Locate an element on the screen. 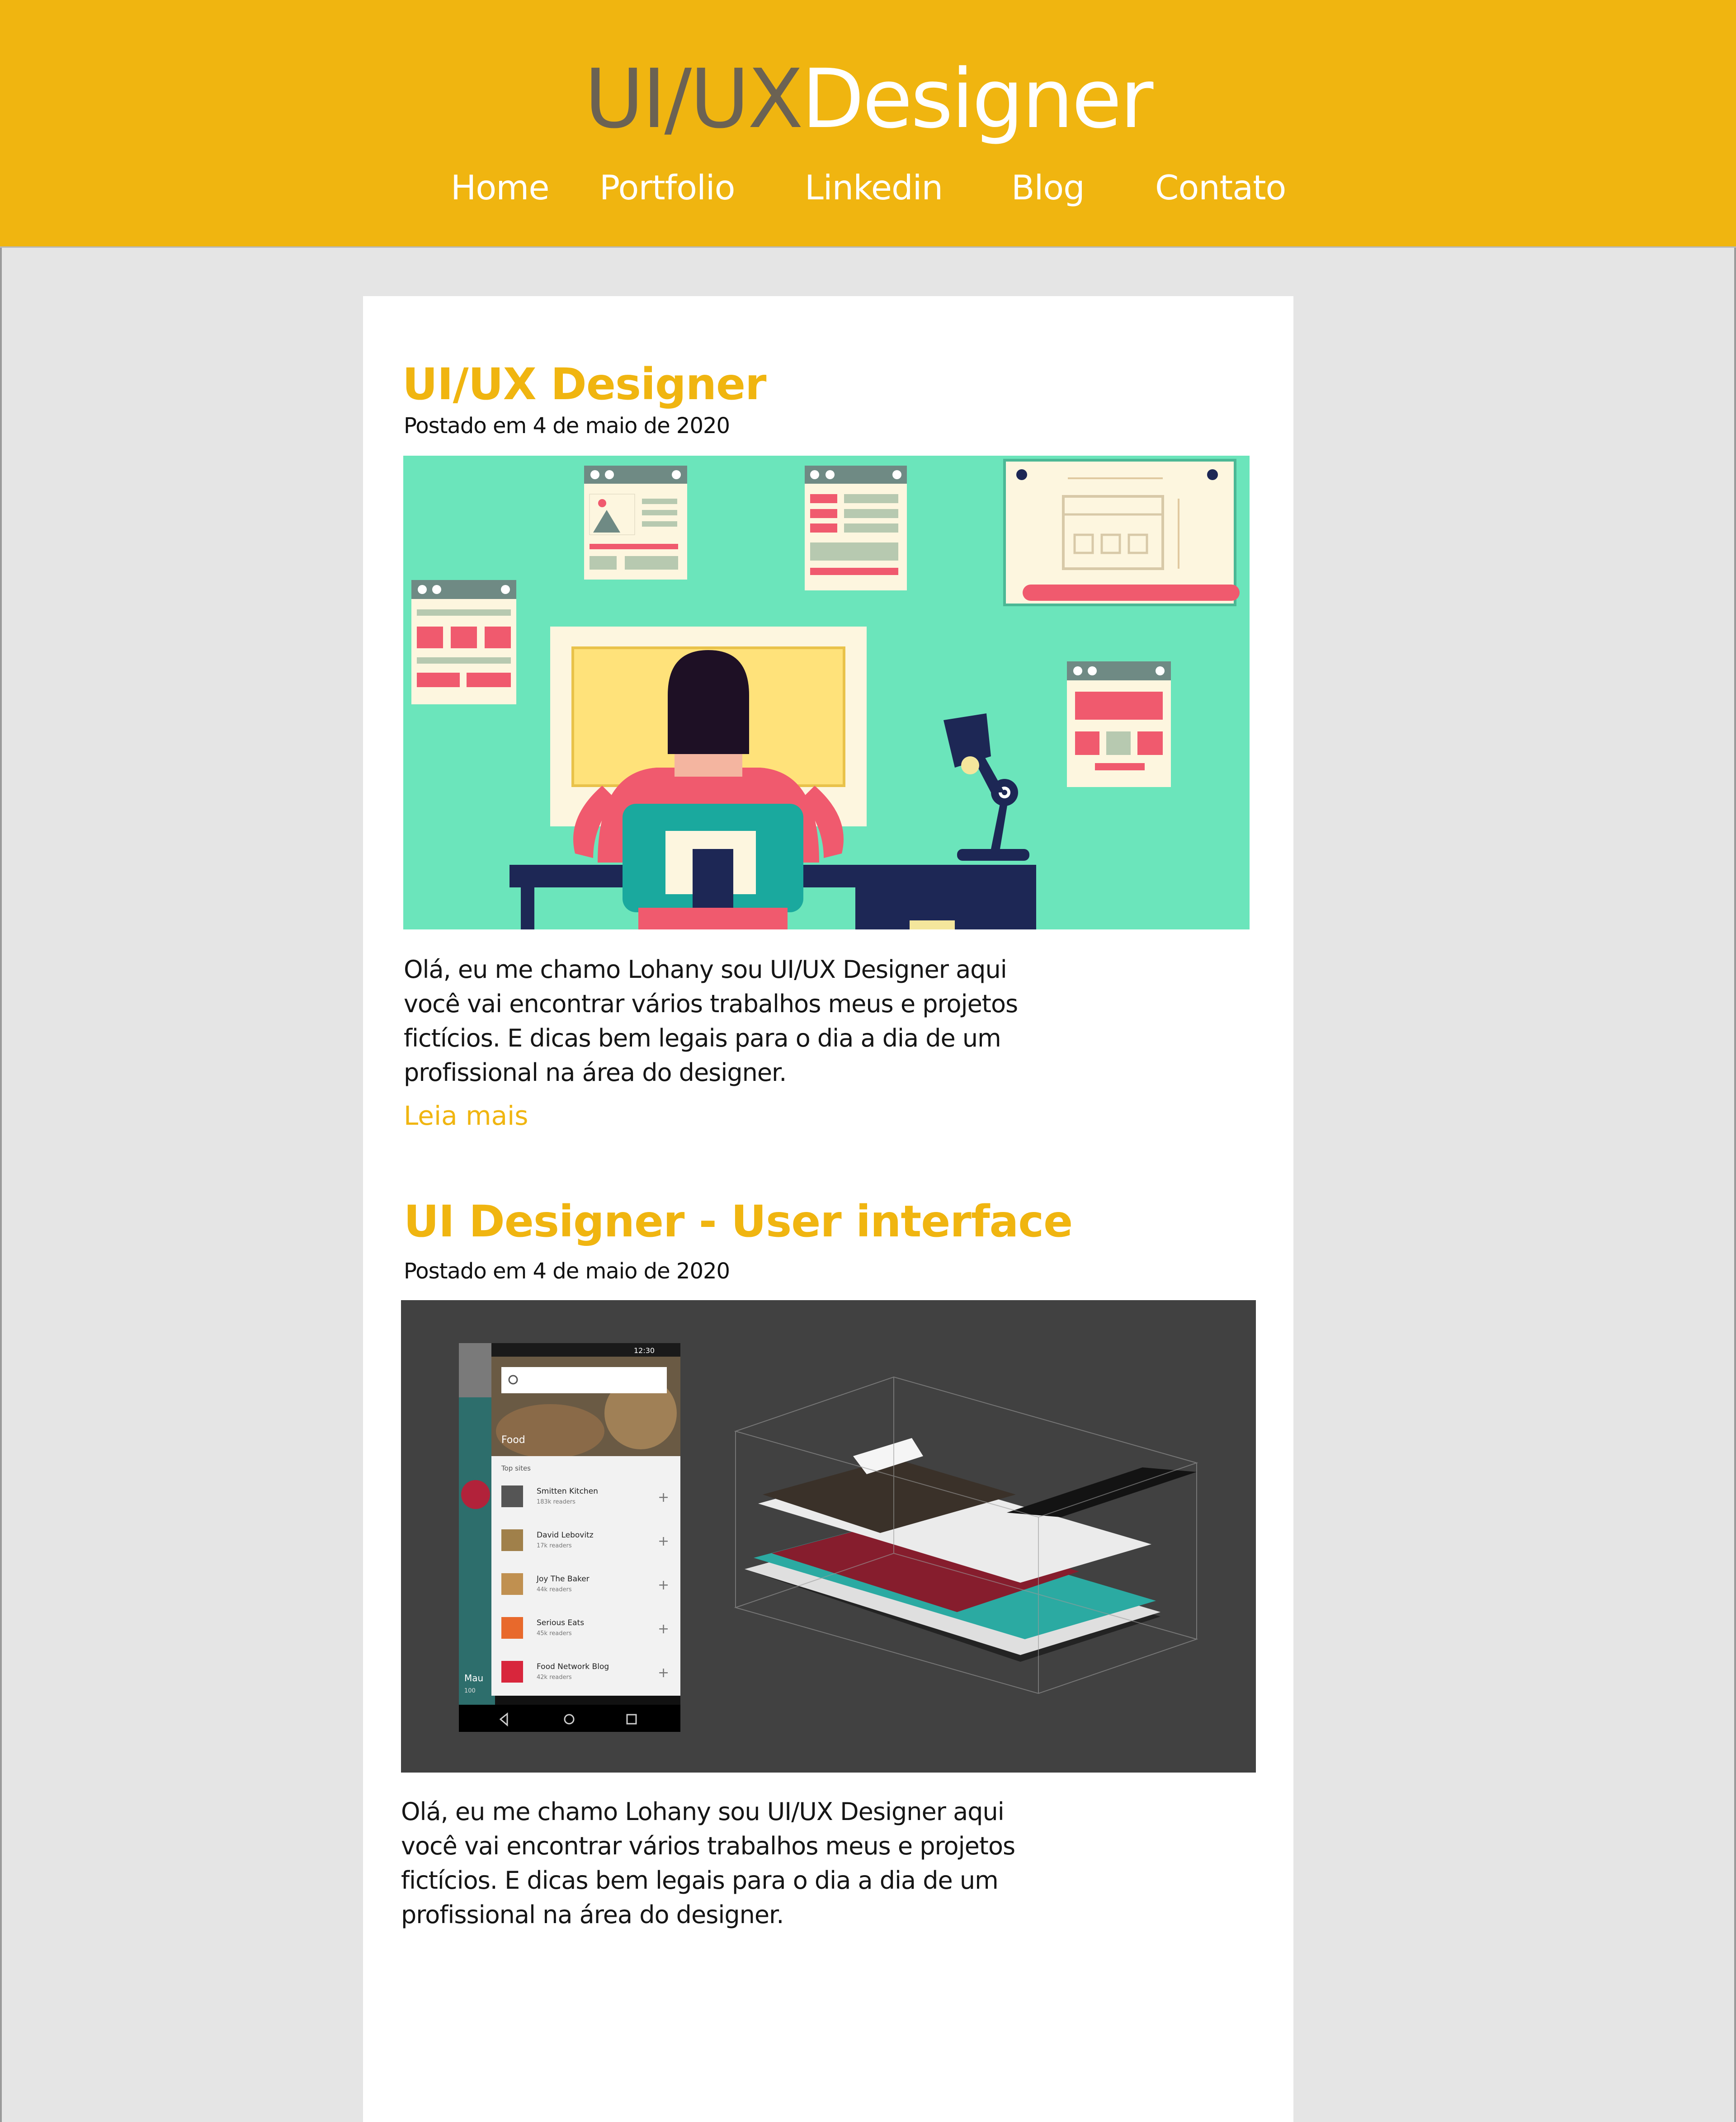 The height and width of the screenshot is (2122, 1736). phone-time: 12:30 is located at coordinates (645, 1350).